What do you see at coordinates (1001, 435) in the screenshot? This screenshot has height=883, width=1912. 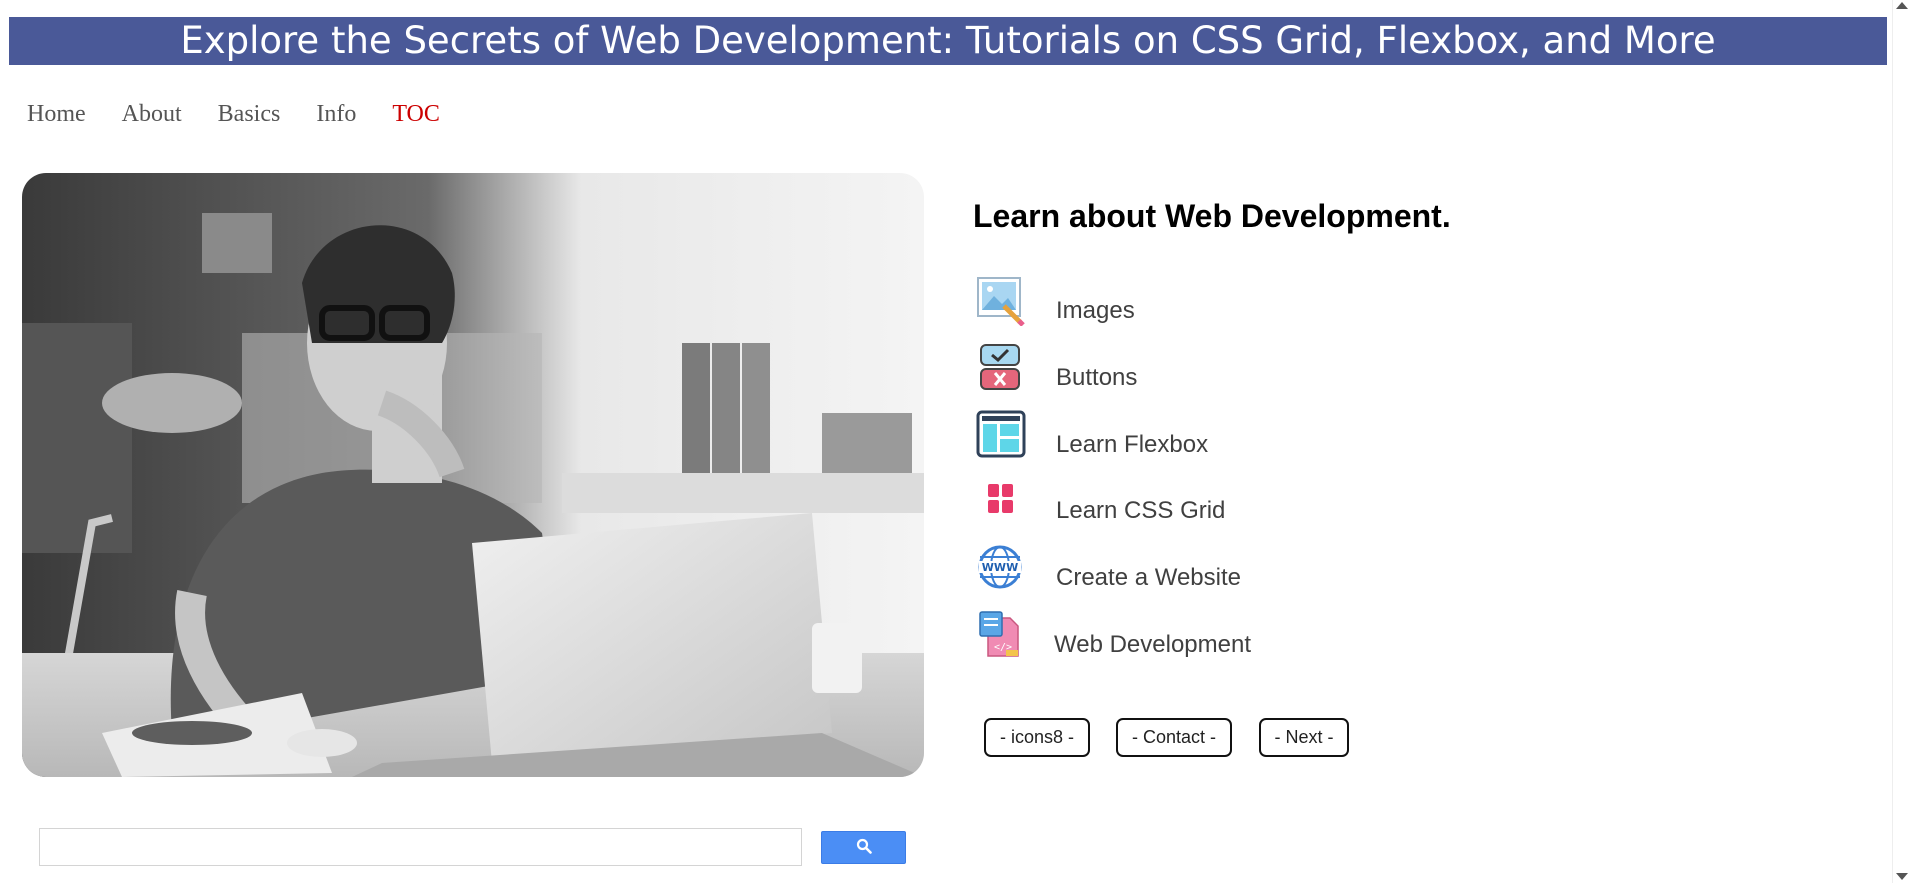 I see `flexbox-layout-icon` at bounding box center [1001, 435].